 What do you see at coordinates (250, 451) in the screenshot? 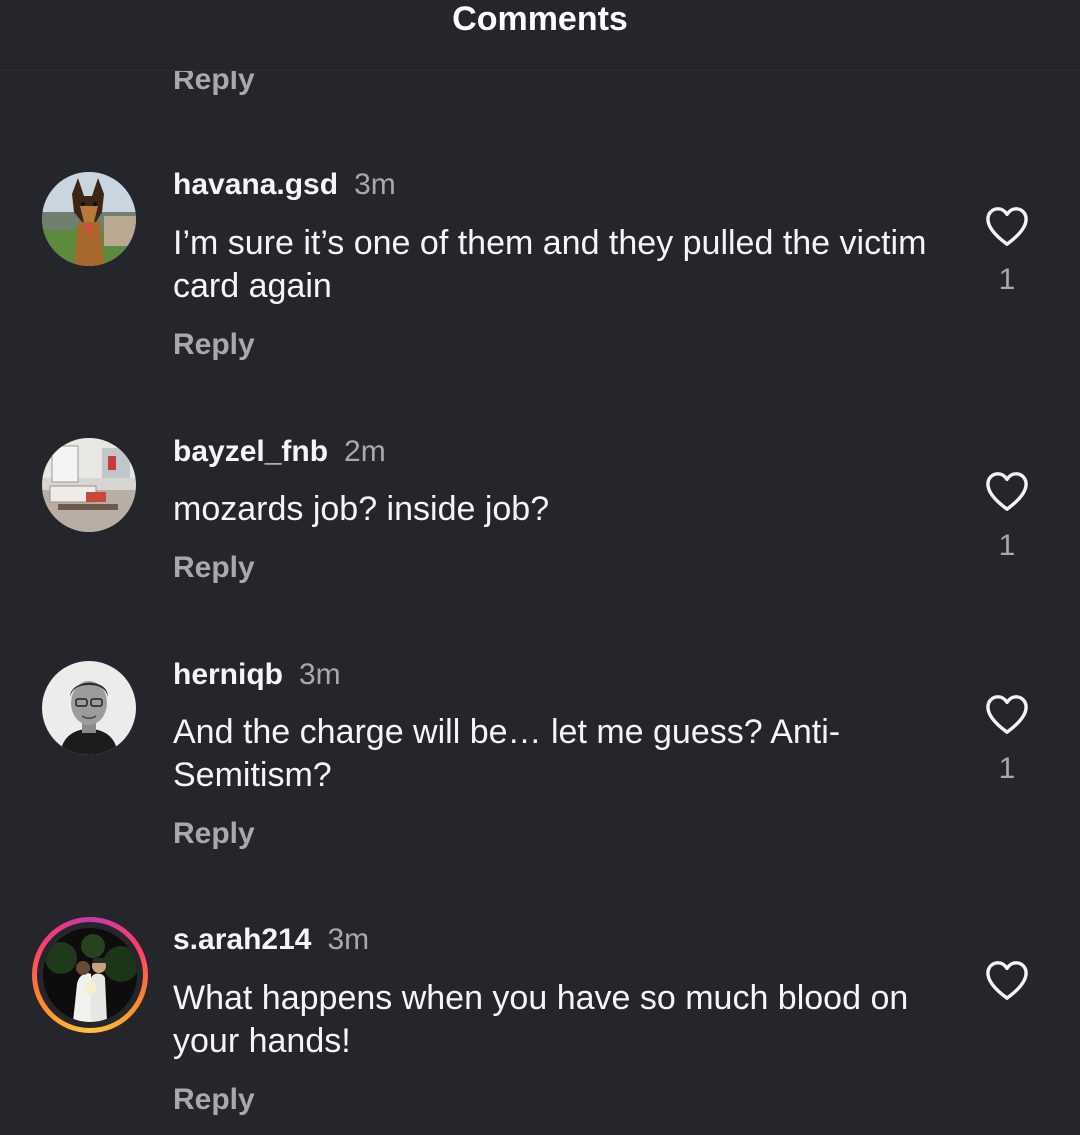
I see `username: bayzel_fnb` at bounding box center [250, 451].